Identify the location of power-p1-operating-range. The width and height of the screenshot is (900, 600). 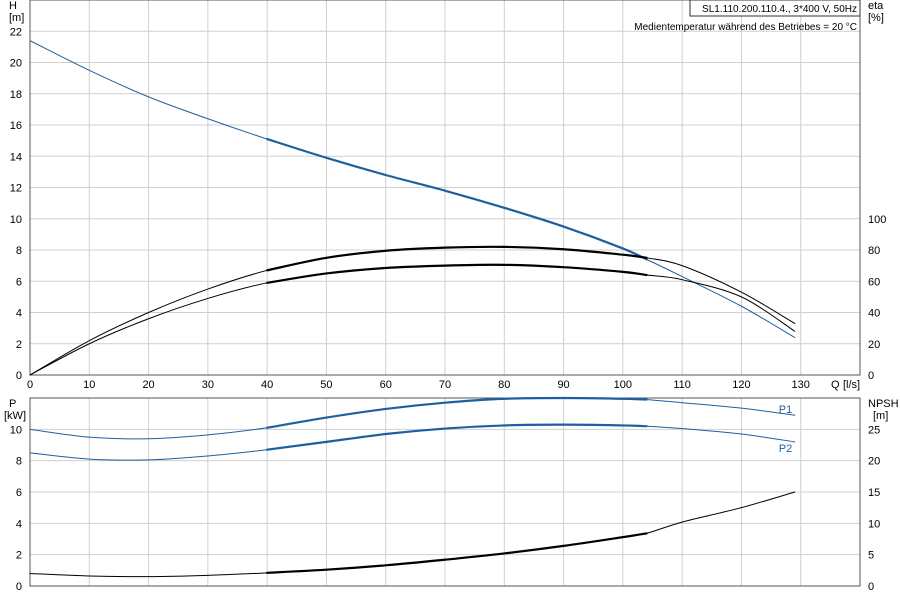
(457, 412).